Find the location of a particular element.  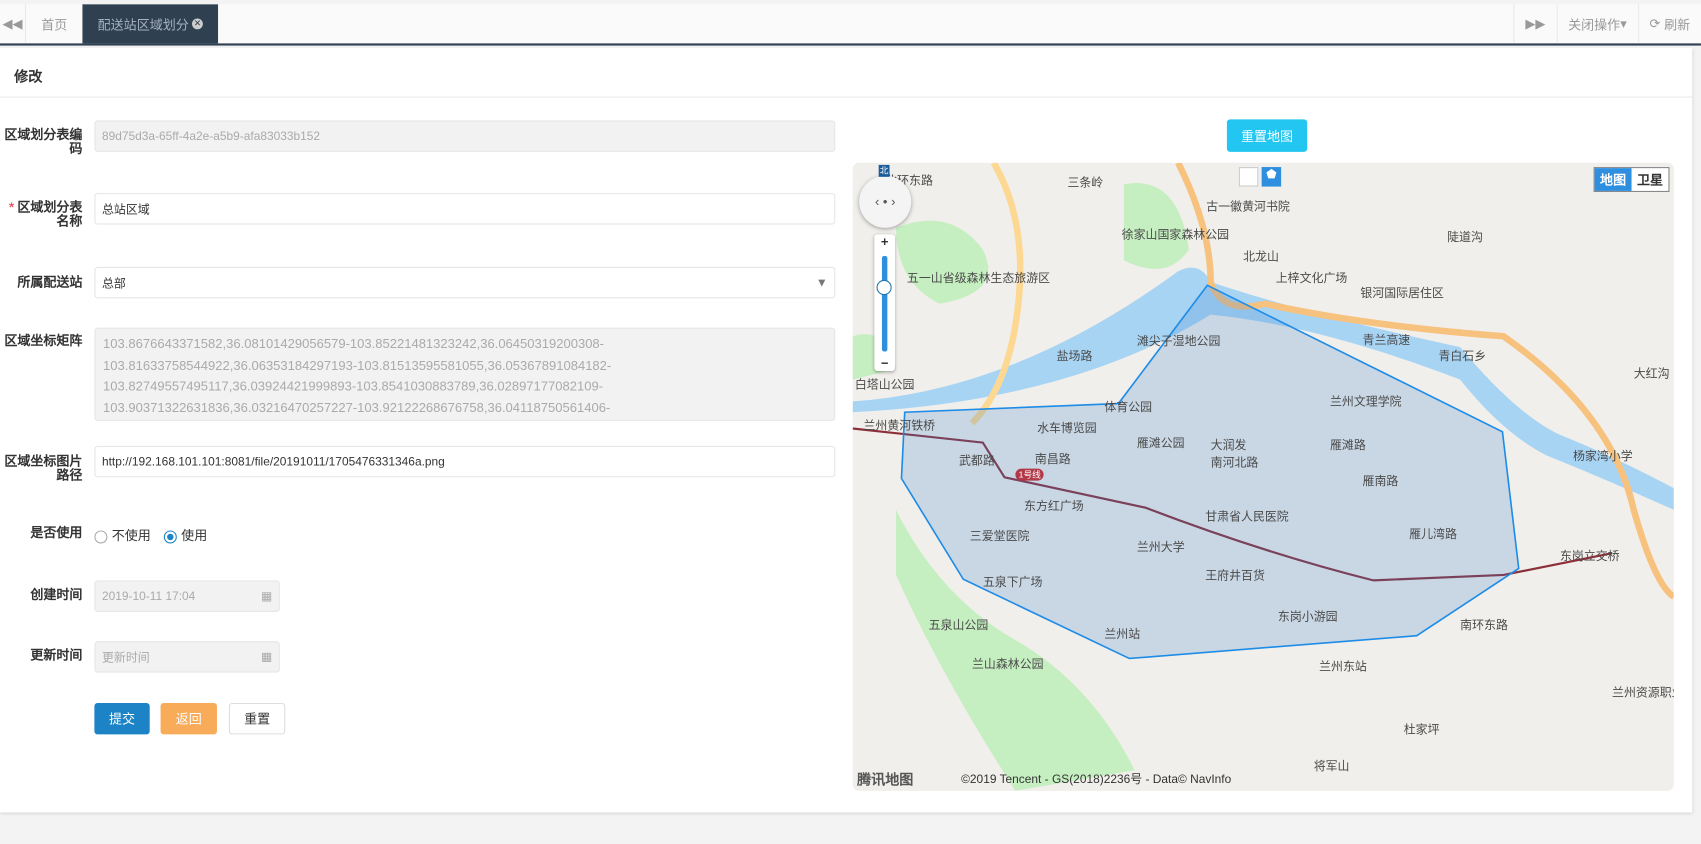

close-icon: ✕ is located at coordinates (197, 24).